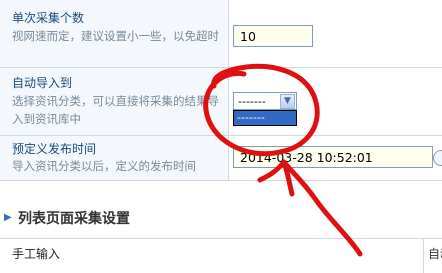 This screenshot has width=442, height=273. Describe the element at coordinates (435, 254) in the screenshot. I see `auto-label: 自动` at that location.